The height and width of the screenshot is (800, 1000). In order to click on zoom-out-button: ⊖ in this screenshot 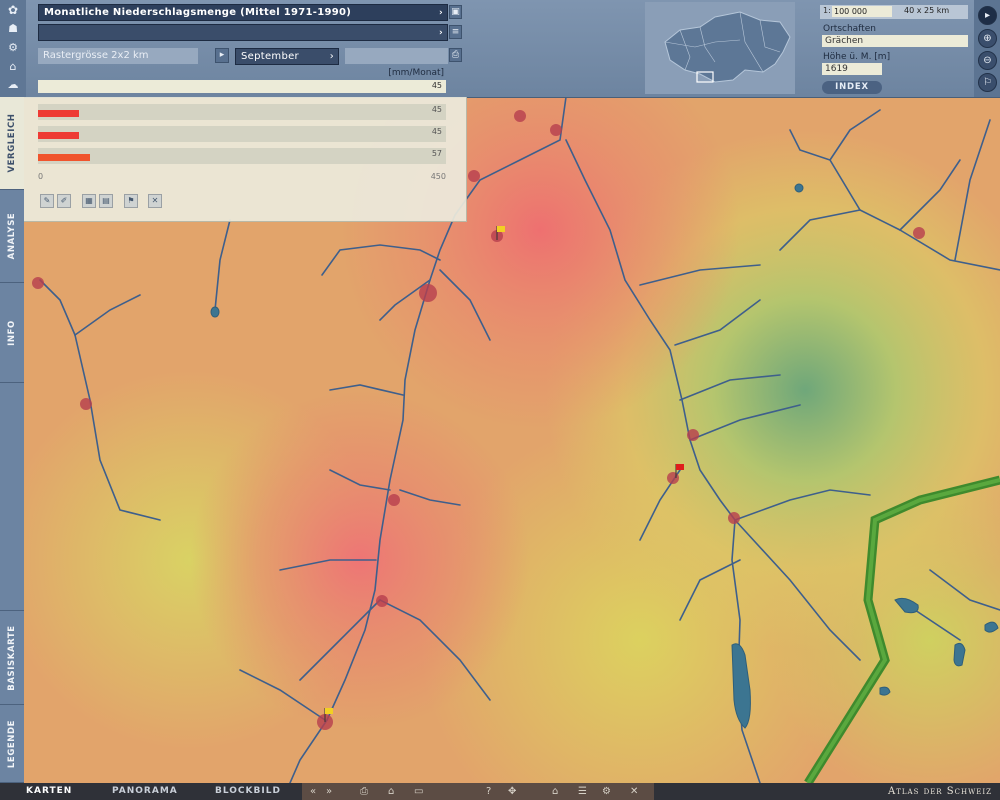, I will do `click(987, 60)`.